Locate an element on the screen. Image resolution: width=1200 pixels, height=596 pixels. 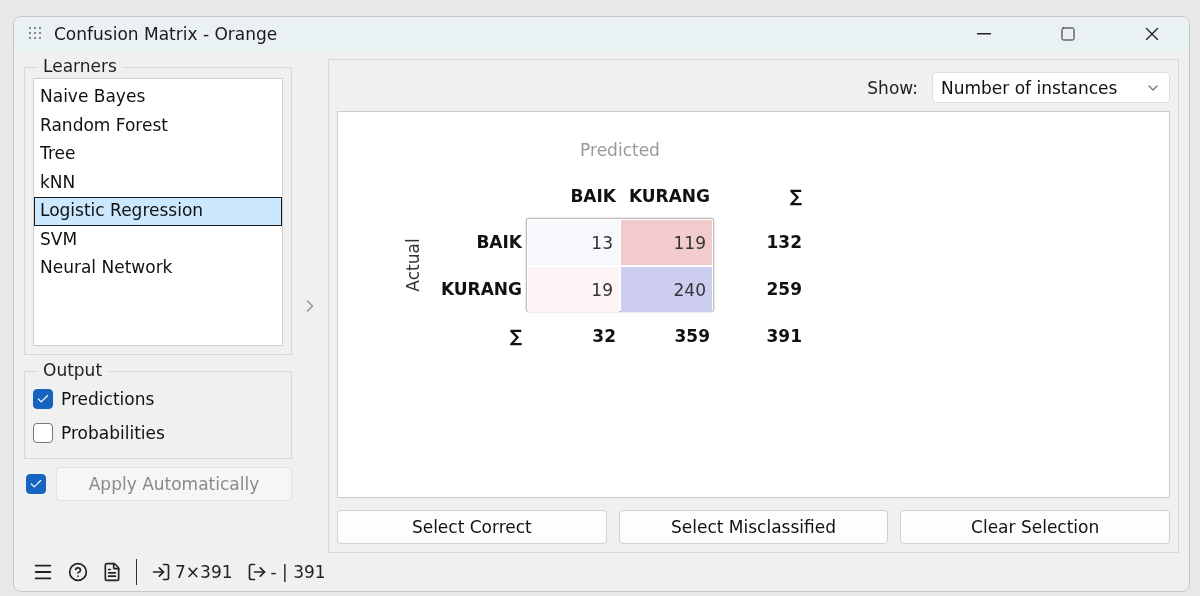
list-item: Naive Bayes is located at coordinates (158, 97).